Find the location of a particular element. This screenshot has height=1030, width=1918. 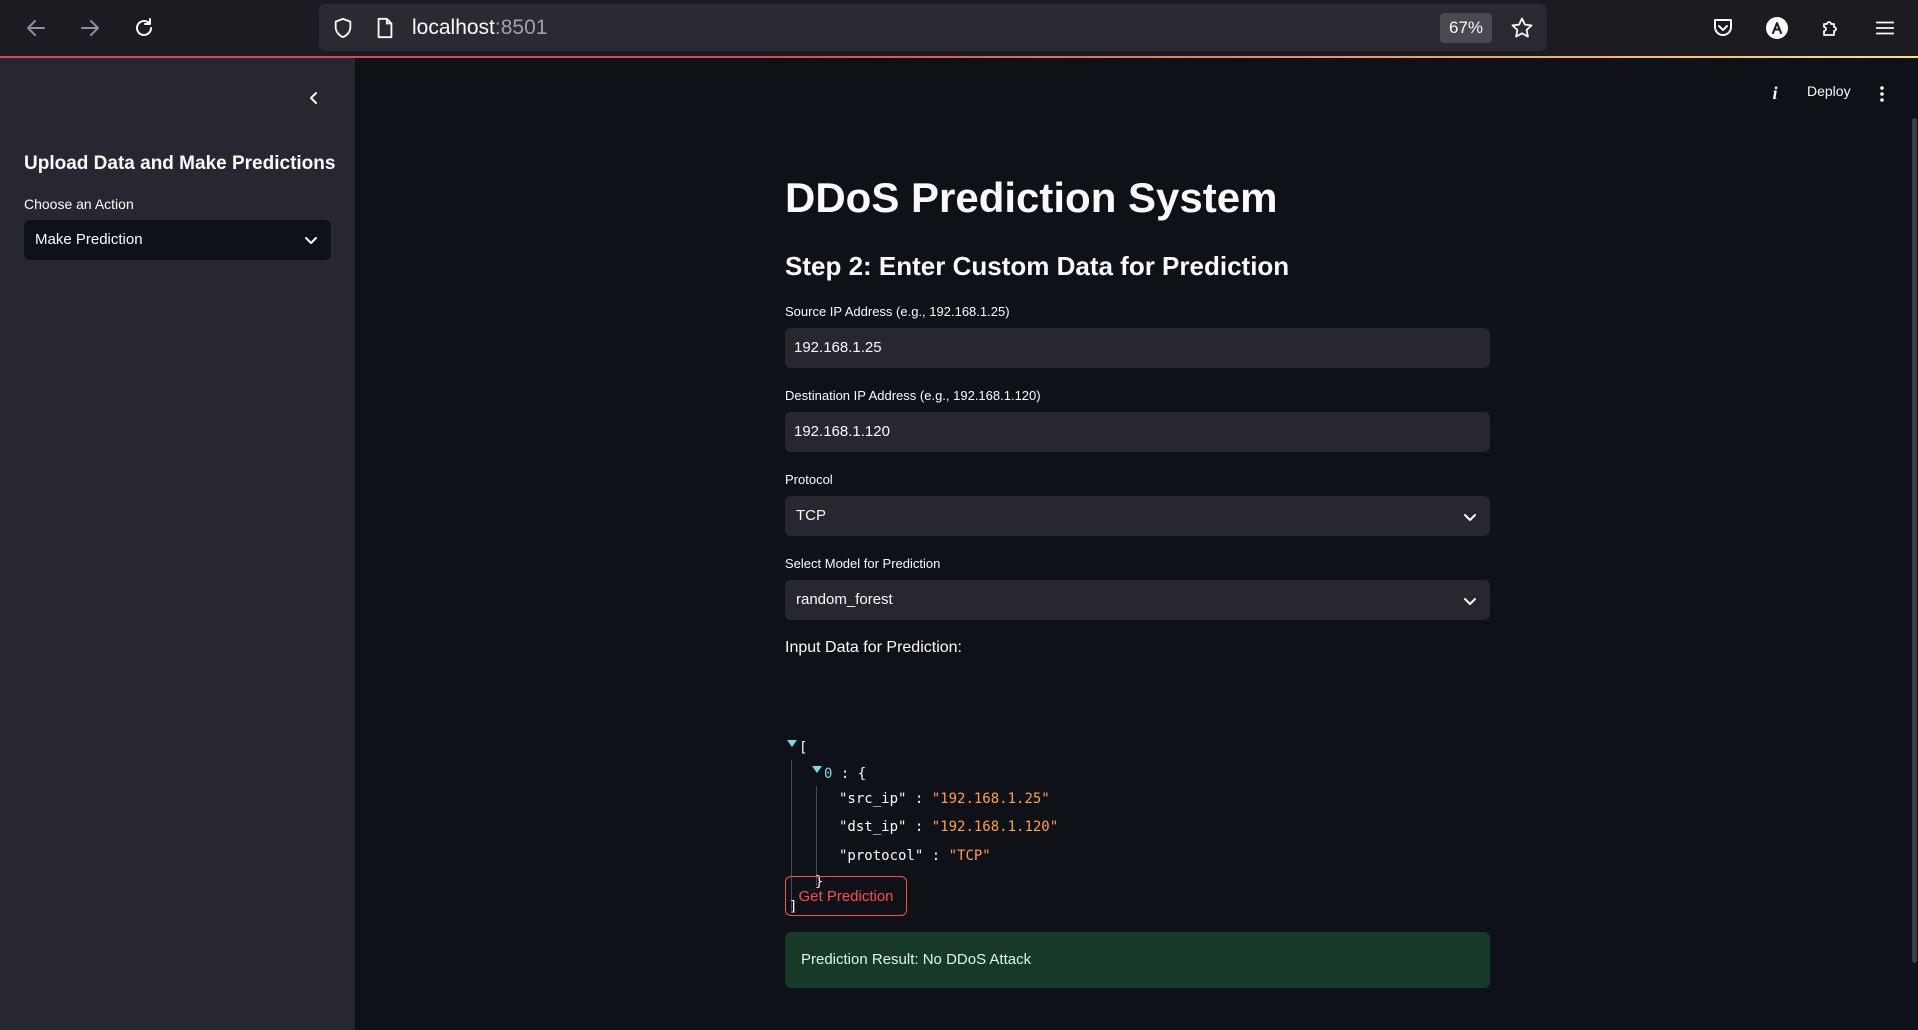

src-ip-value: 192.168.1.25 is located at coordinates (838, 347).